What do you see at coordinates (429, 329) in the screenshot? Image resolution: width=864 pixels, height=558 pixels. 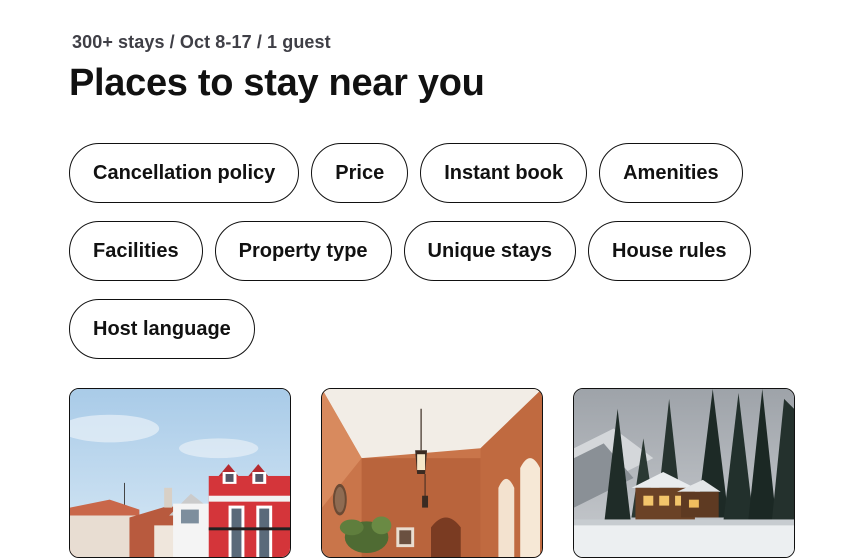 I see `filter-row: Host language` at bounding box center [429, 329].